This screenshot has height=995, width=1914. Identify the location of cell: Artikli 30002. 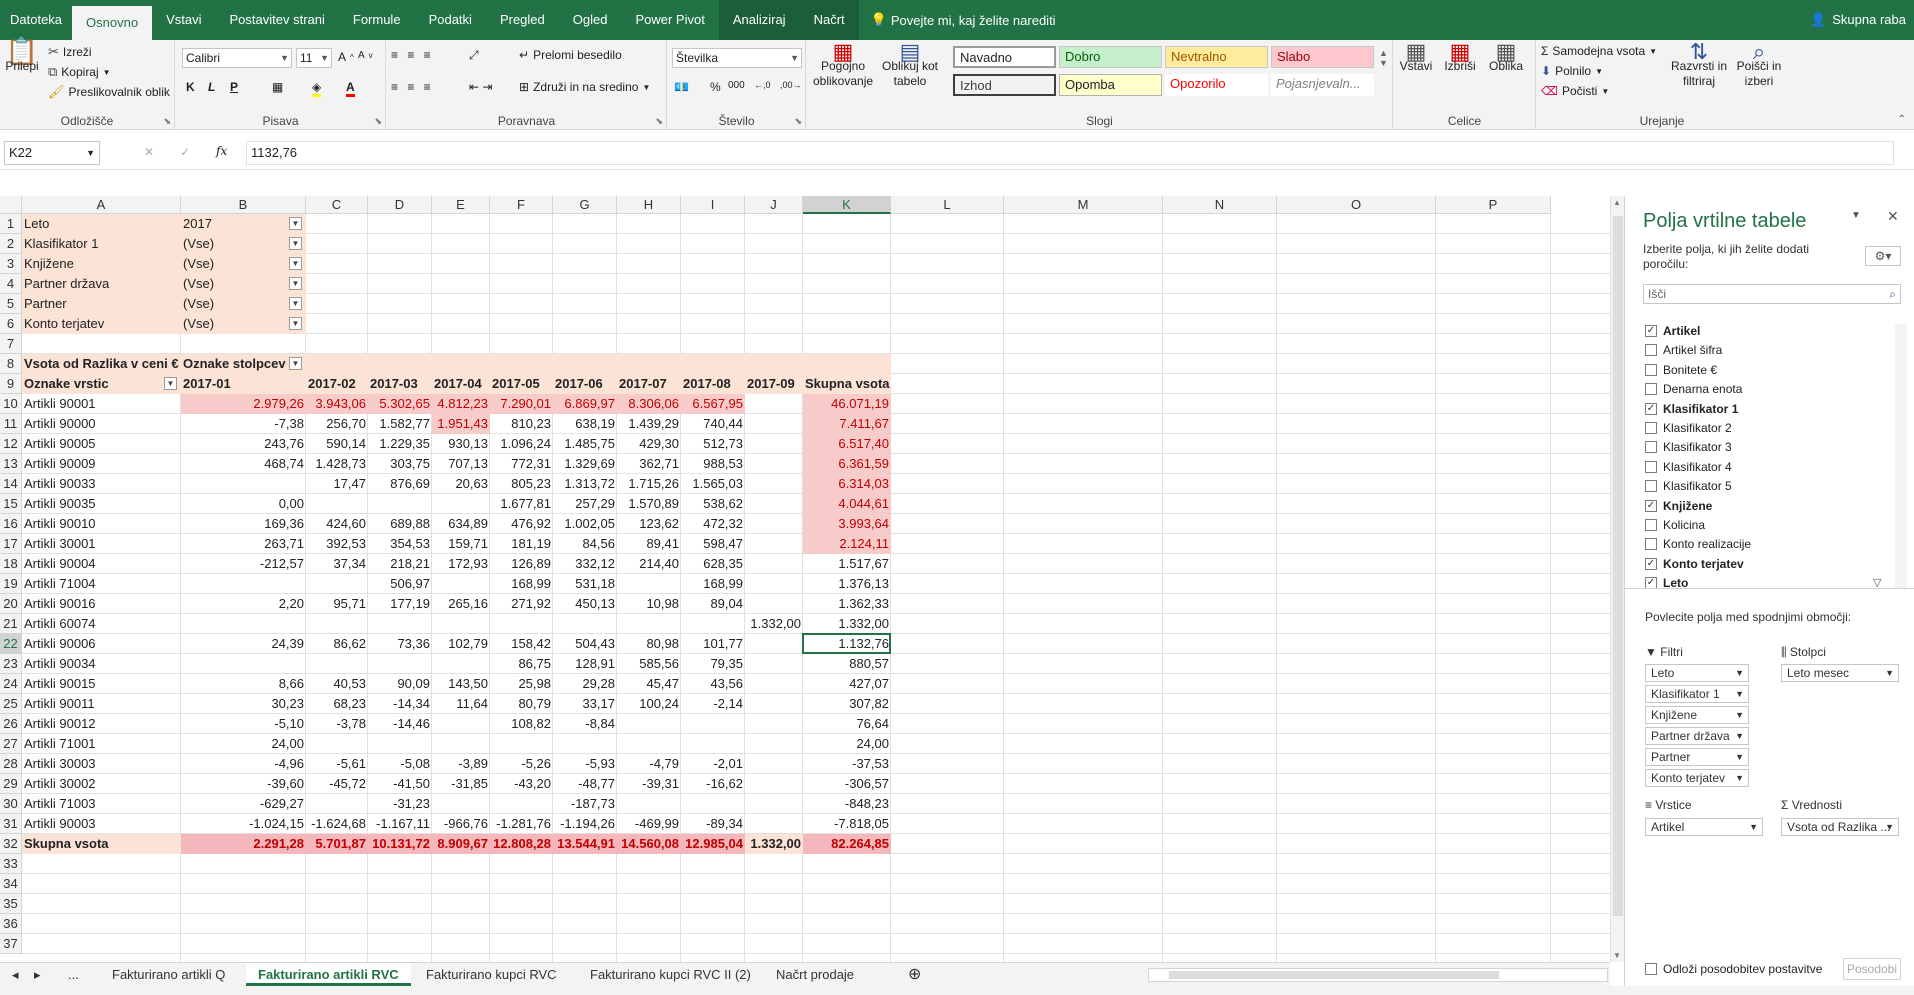
(101, 784).